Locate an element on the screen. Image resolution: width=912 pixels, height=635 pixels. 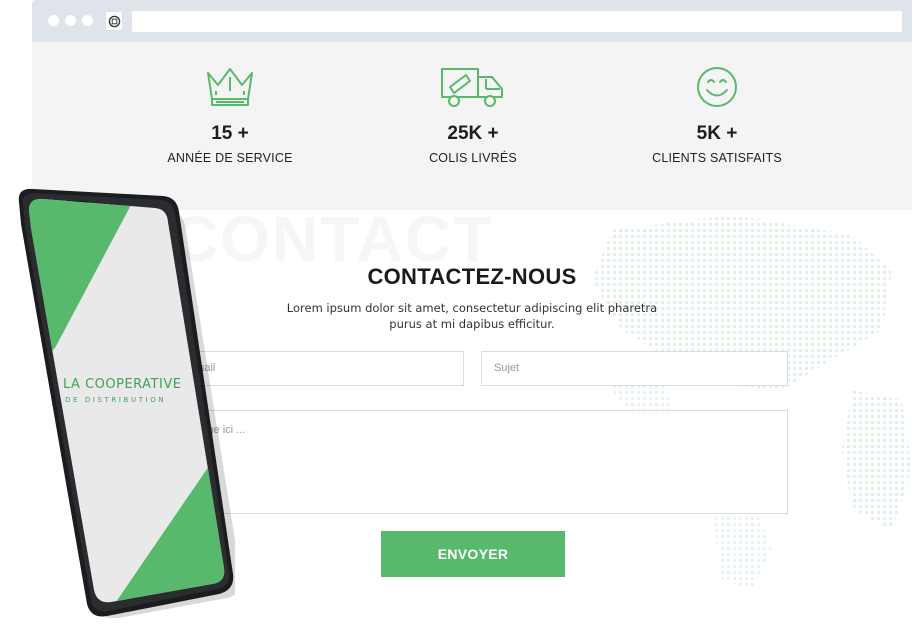
window-controls is located at coordinates (70, 20).